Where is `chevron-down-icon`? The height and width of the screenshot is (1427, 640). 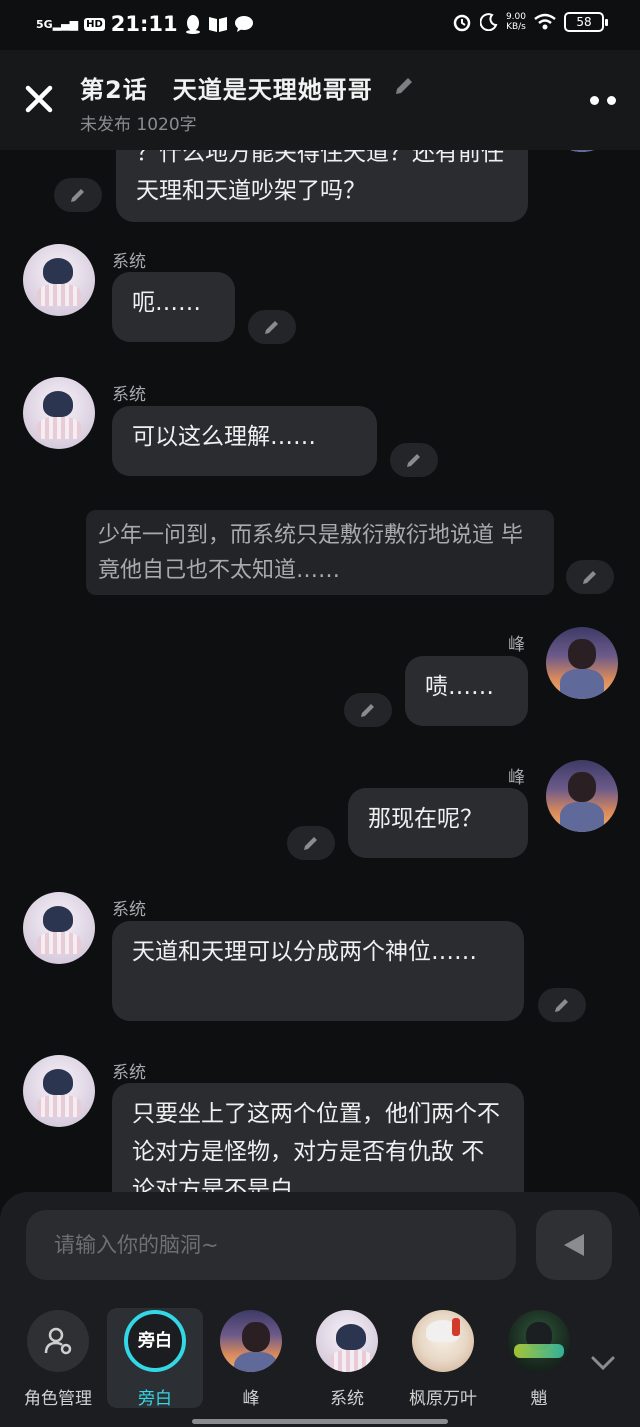
chevron-down-icon is located at coordinates (603, 1363).